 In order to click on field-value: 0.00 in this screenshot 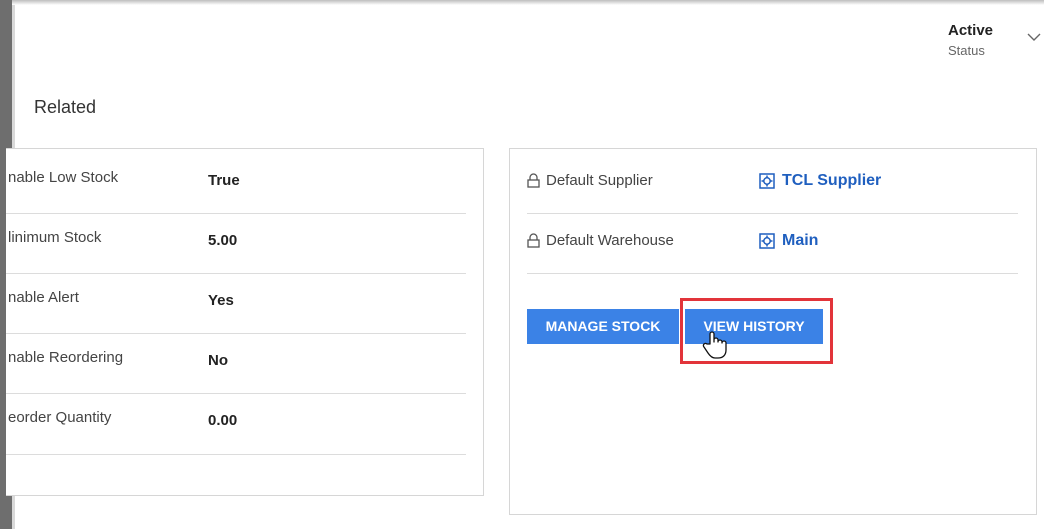, I will do `click(222, 420)`.